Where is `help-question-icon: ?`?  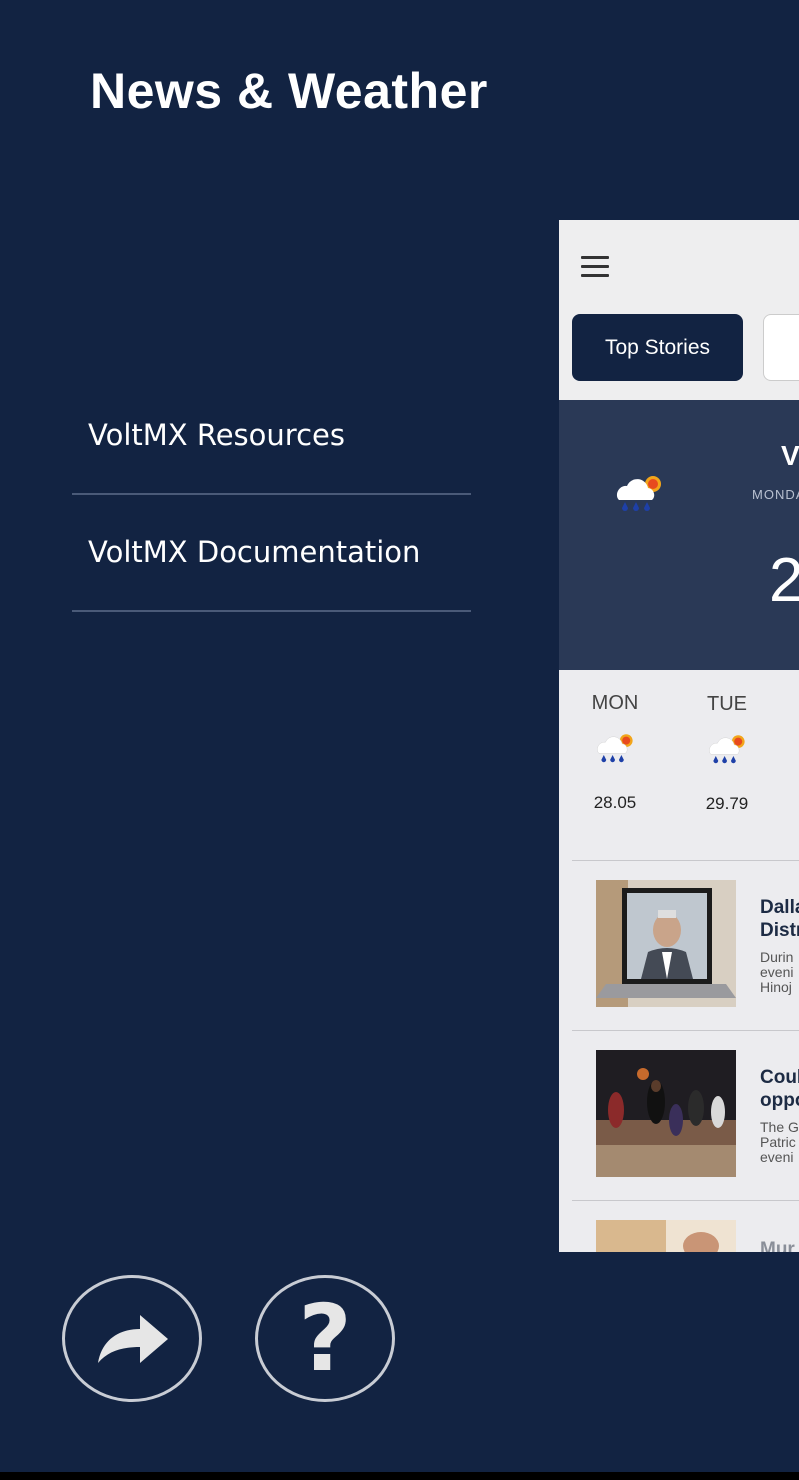 help-question-icon: ? is located at coordinates (325, 1338).